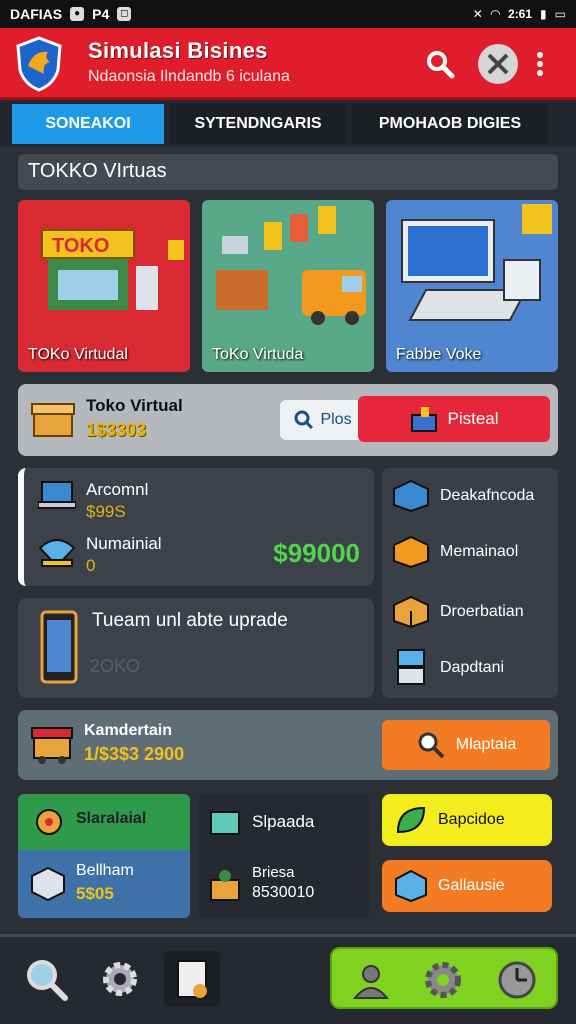 The width and height of the screenshot is (576, 1024). I want to click on gallausie-button: Gallausie, so click(467, 886).